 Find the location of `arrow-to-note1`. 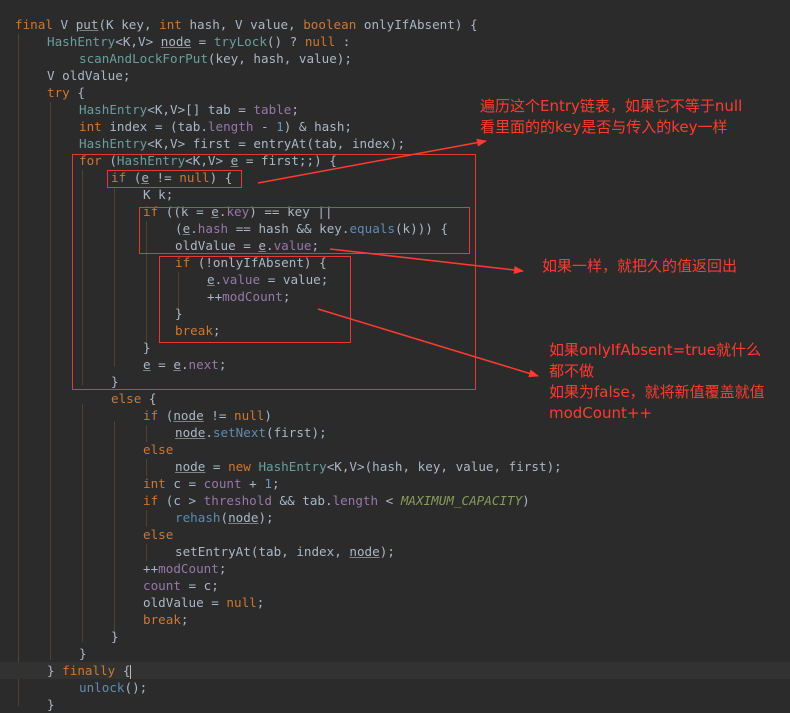

arrow-to-note1 is located at coordinates (372, 161).